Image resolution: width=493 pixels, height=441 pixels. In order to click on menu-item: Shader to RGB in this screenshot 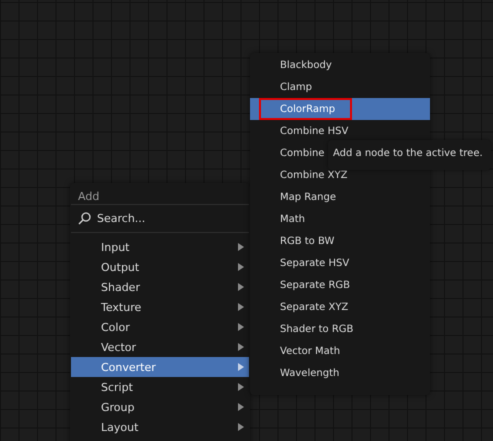, I will do `click(340, 329)`.